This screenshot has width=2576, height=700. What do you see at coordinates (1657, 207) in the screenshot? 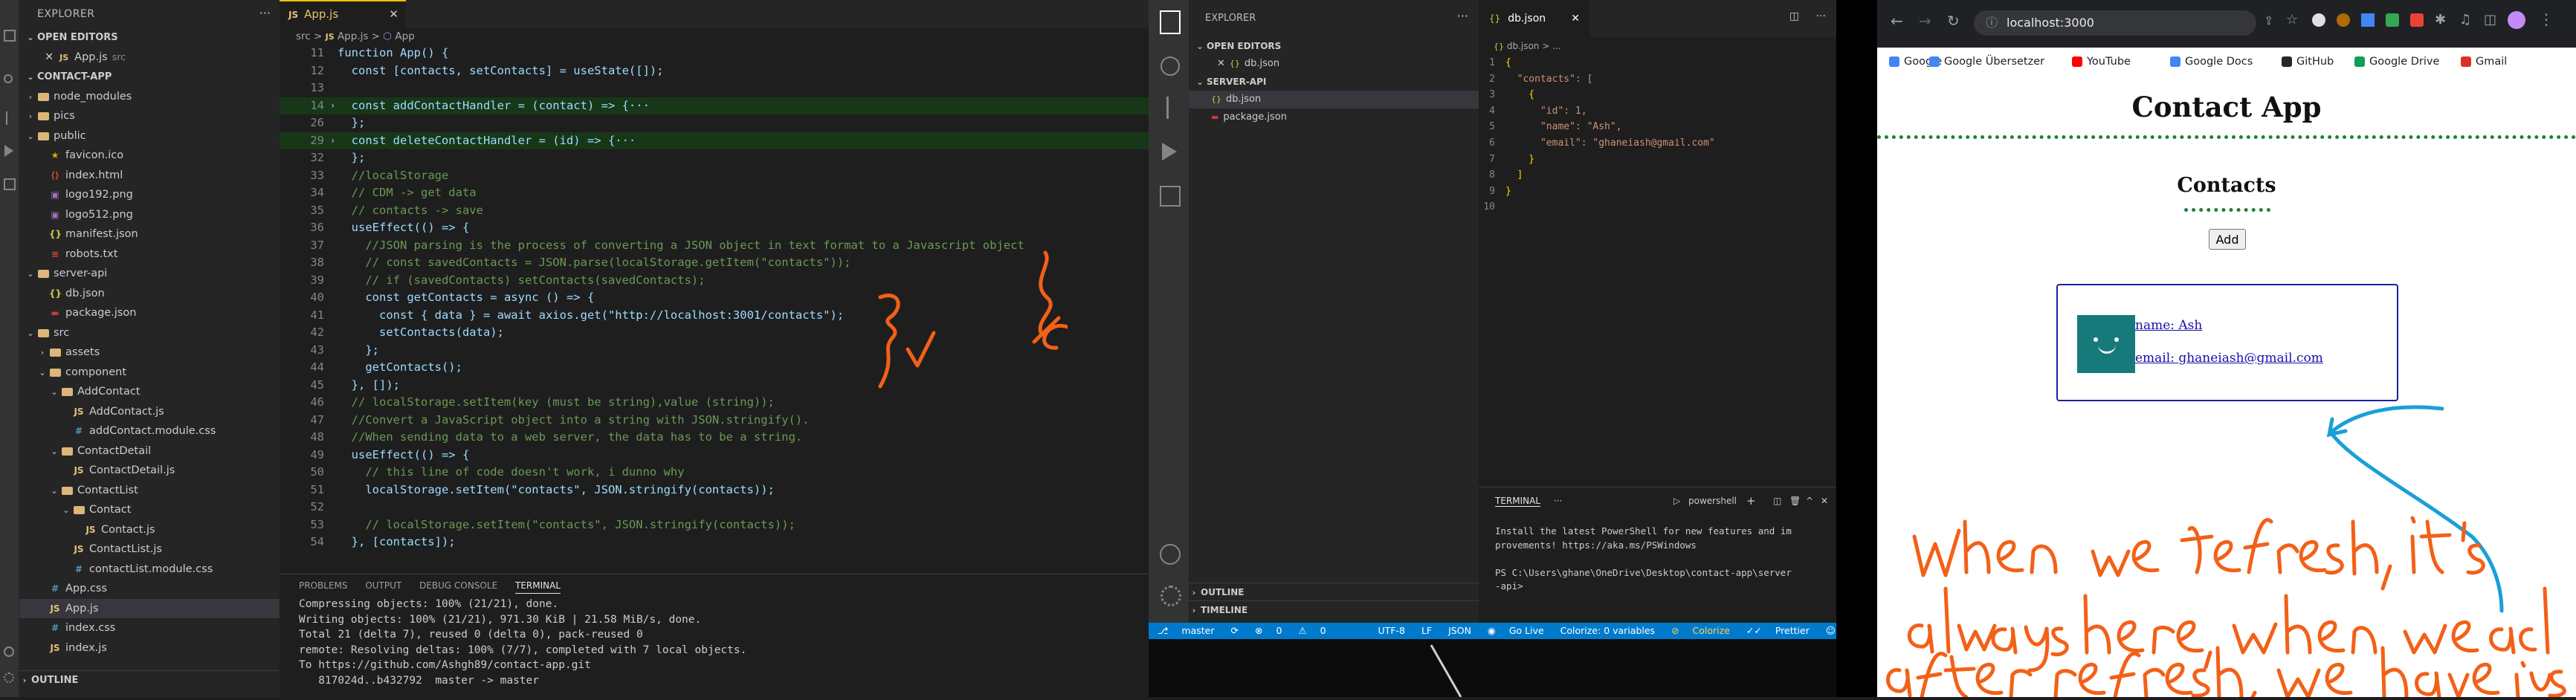
I see `code-line: 10` at bounding box center [1657, 207].